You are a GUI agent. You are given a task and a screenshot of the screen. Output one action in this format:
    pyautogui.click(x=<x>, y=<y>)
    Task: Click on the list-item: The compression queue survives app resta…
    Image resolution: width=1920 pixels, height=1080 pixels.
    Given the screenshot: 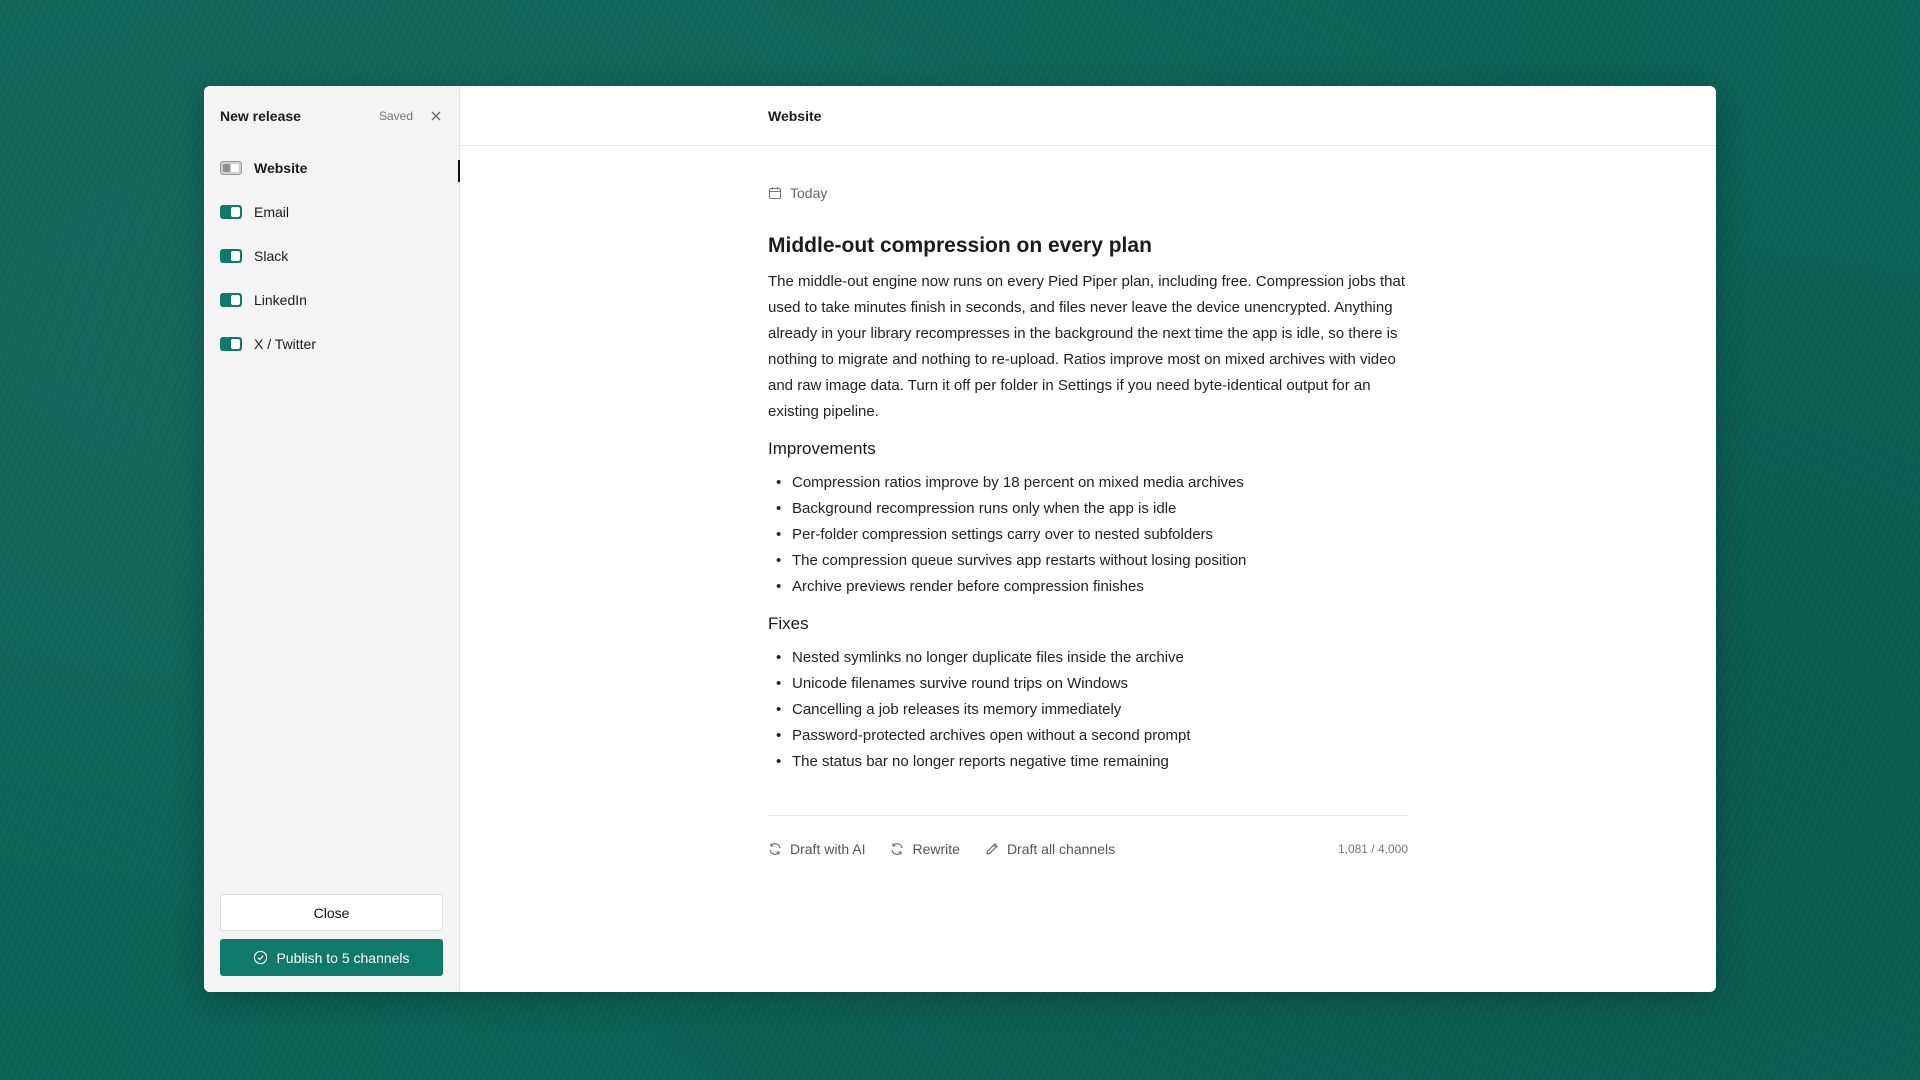 What is the action you would take?
    pyautogui.click(x=1088, y=561)
    